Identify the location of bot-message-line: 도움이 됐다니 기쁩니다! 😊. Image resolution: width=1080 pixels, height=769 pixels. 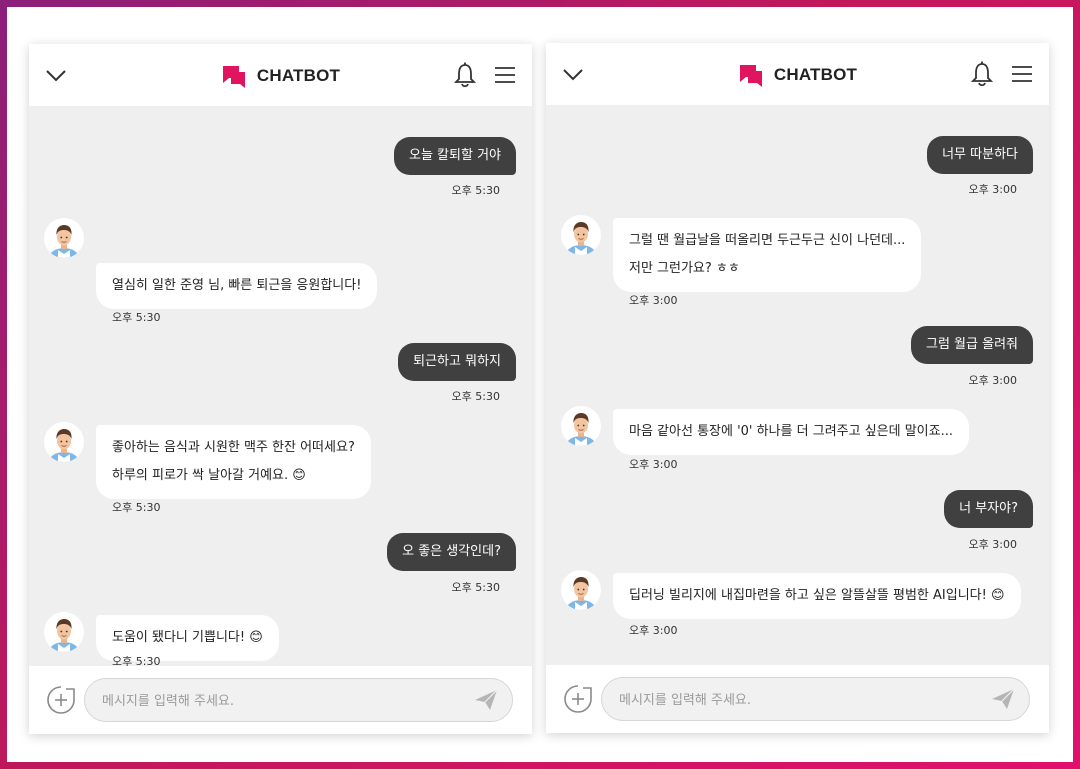
(187, 637).